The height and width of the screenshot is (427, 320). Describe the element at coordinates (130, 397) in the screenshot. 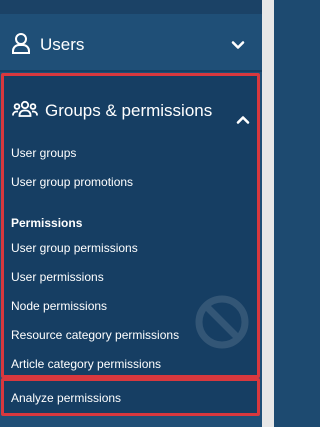

I see `analyze-permissions-item: Analyze permissions` at that location.